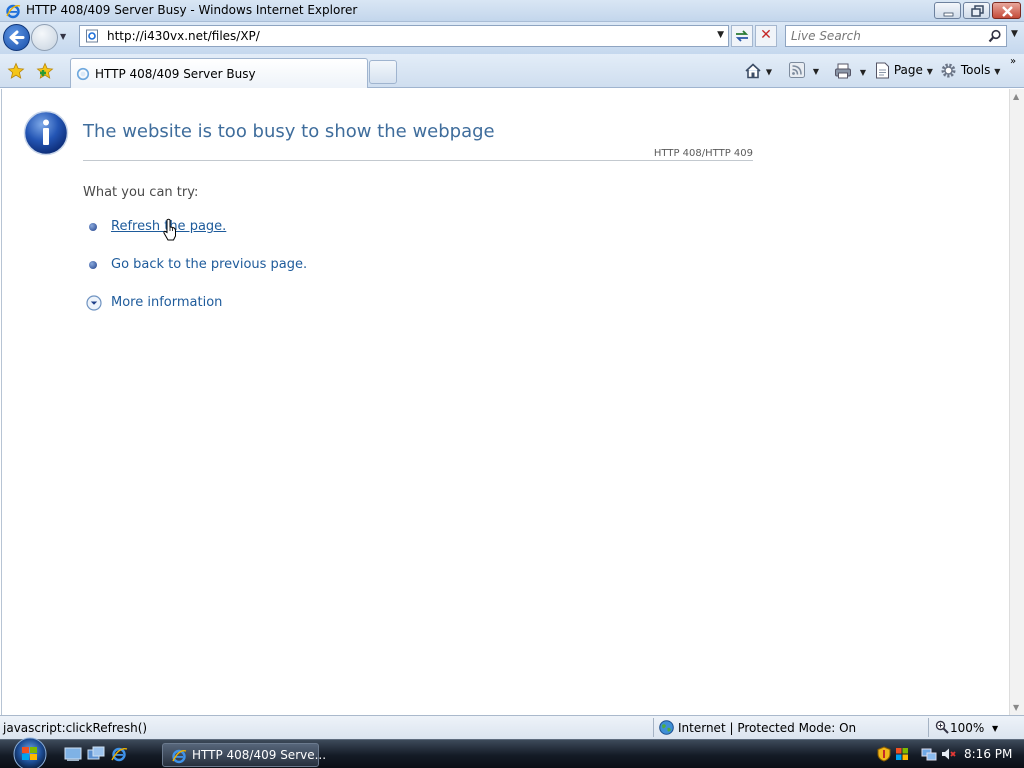 Image resolution: width=1024 pixels, height=768 pixels. What do you see at coordinates (30, 752) in the screenshot?
I see `start-button` at bounding box center [30, 752].